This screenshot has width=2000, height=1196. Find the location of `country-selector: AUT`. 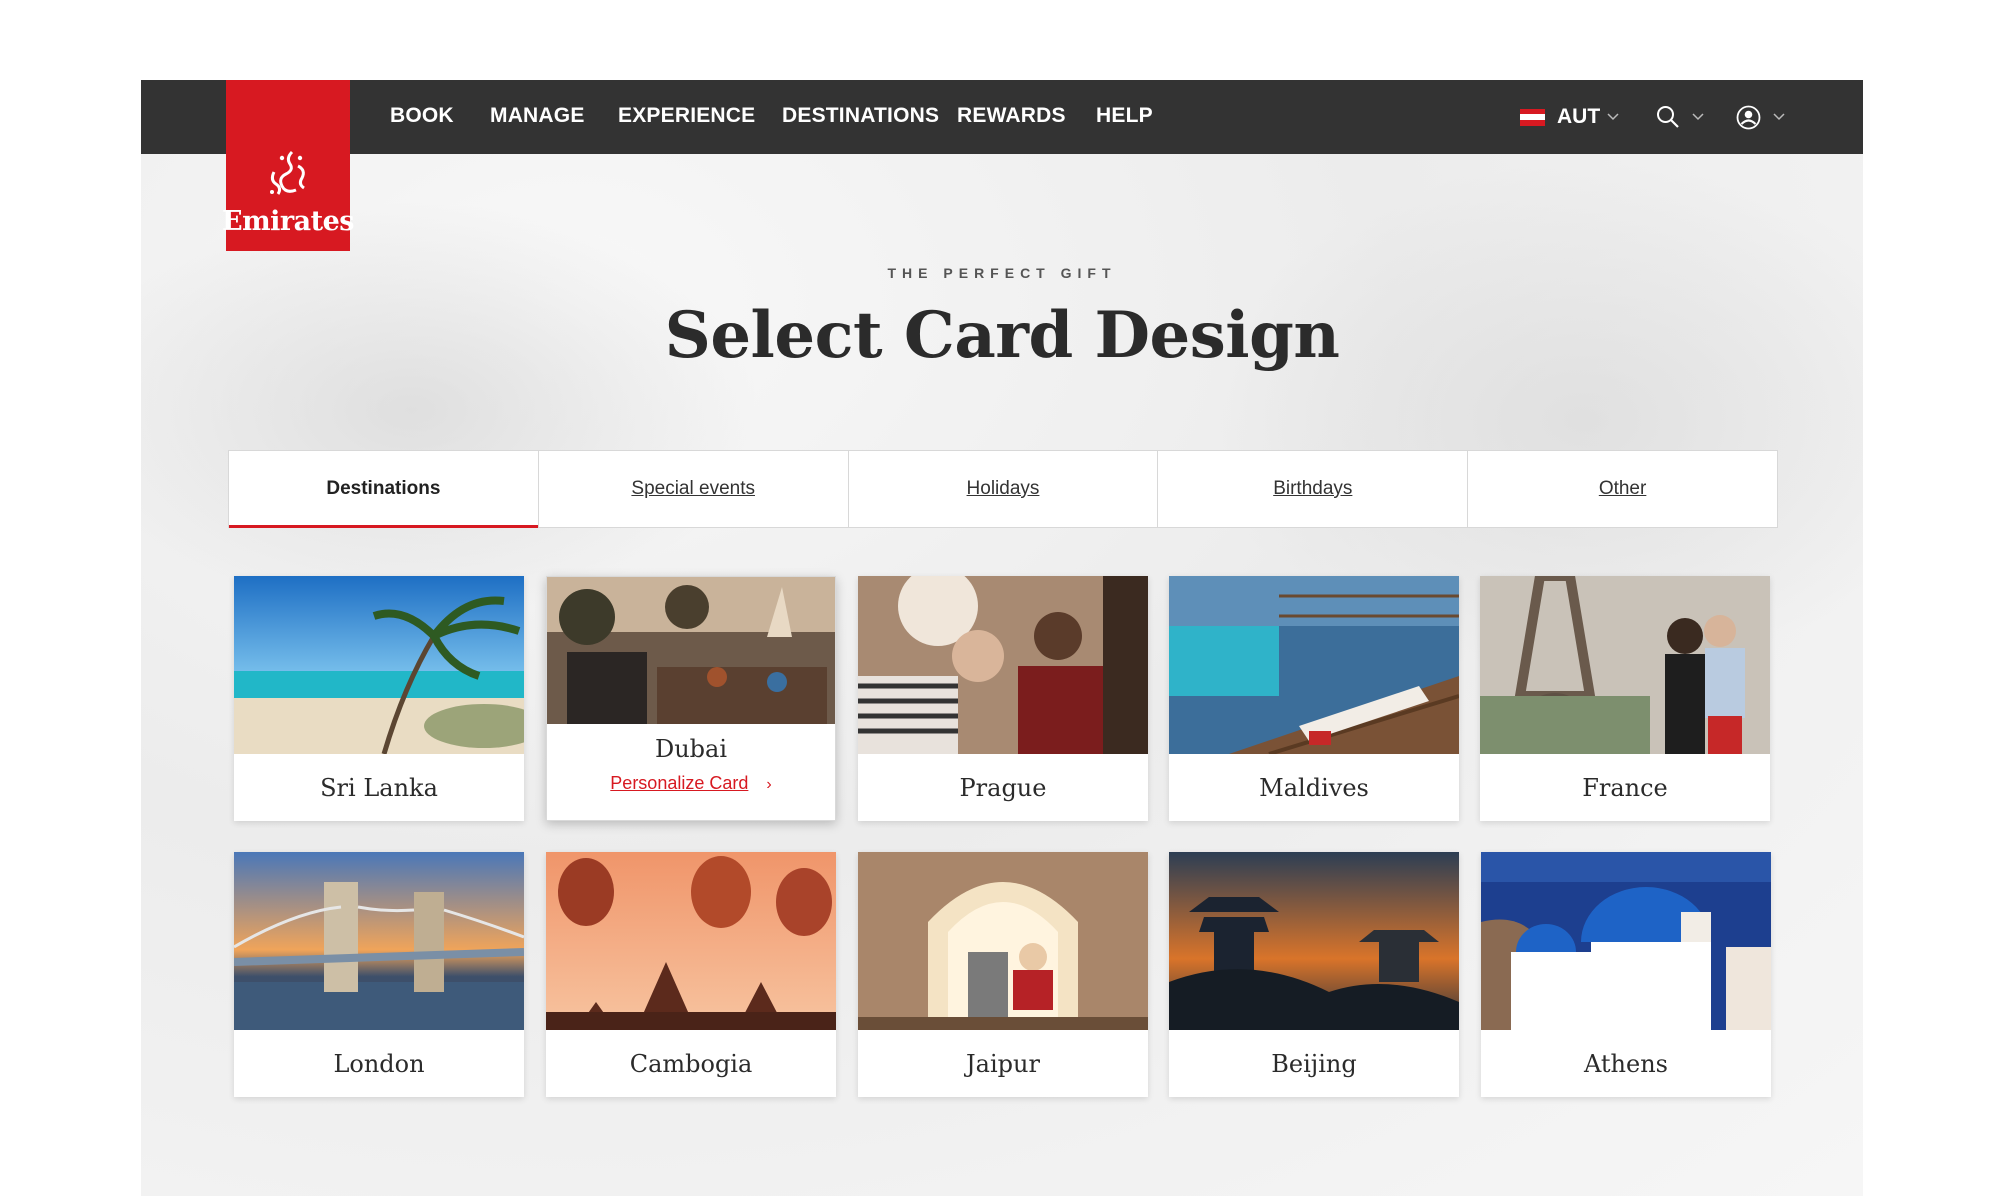

country-selector: AUT is located at coordinates (1569, 117).